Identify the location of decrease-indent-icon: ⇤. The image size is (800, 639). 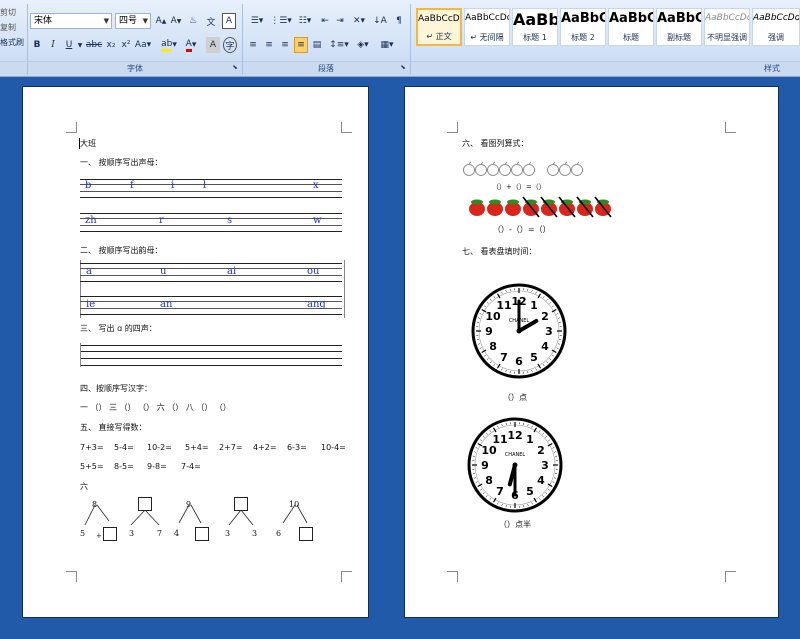
(325, 21).